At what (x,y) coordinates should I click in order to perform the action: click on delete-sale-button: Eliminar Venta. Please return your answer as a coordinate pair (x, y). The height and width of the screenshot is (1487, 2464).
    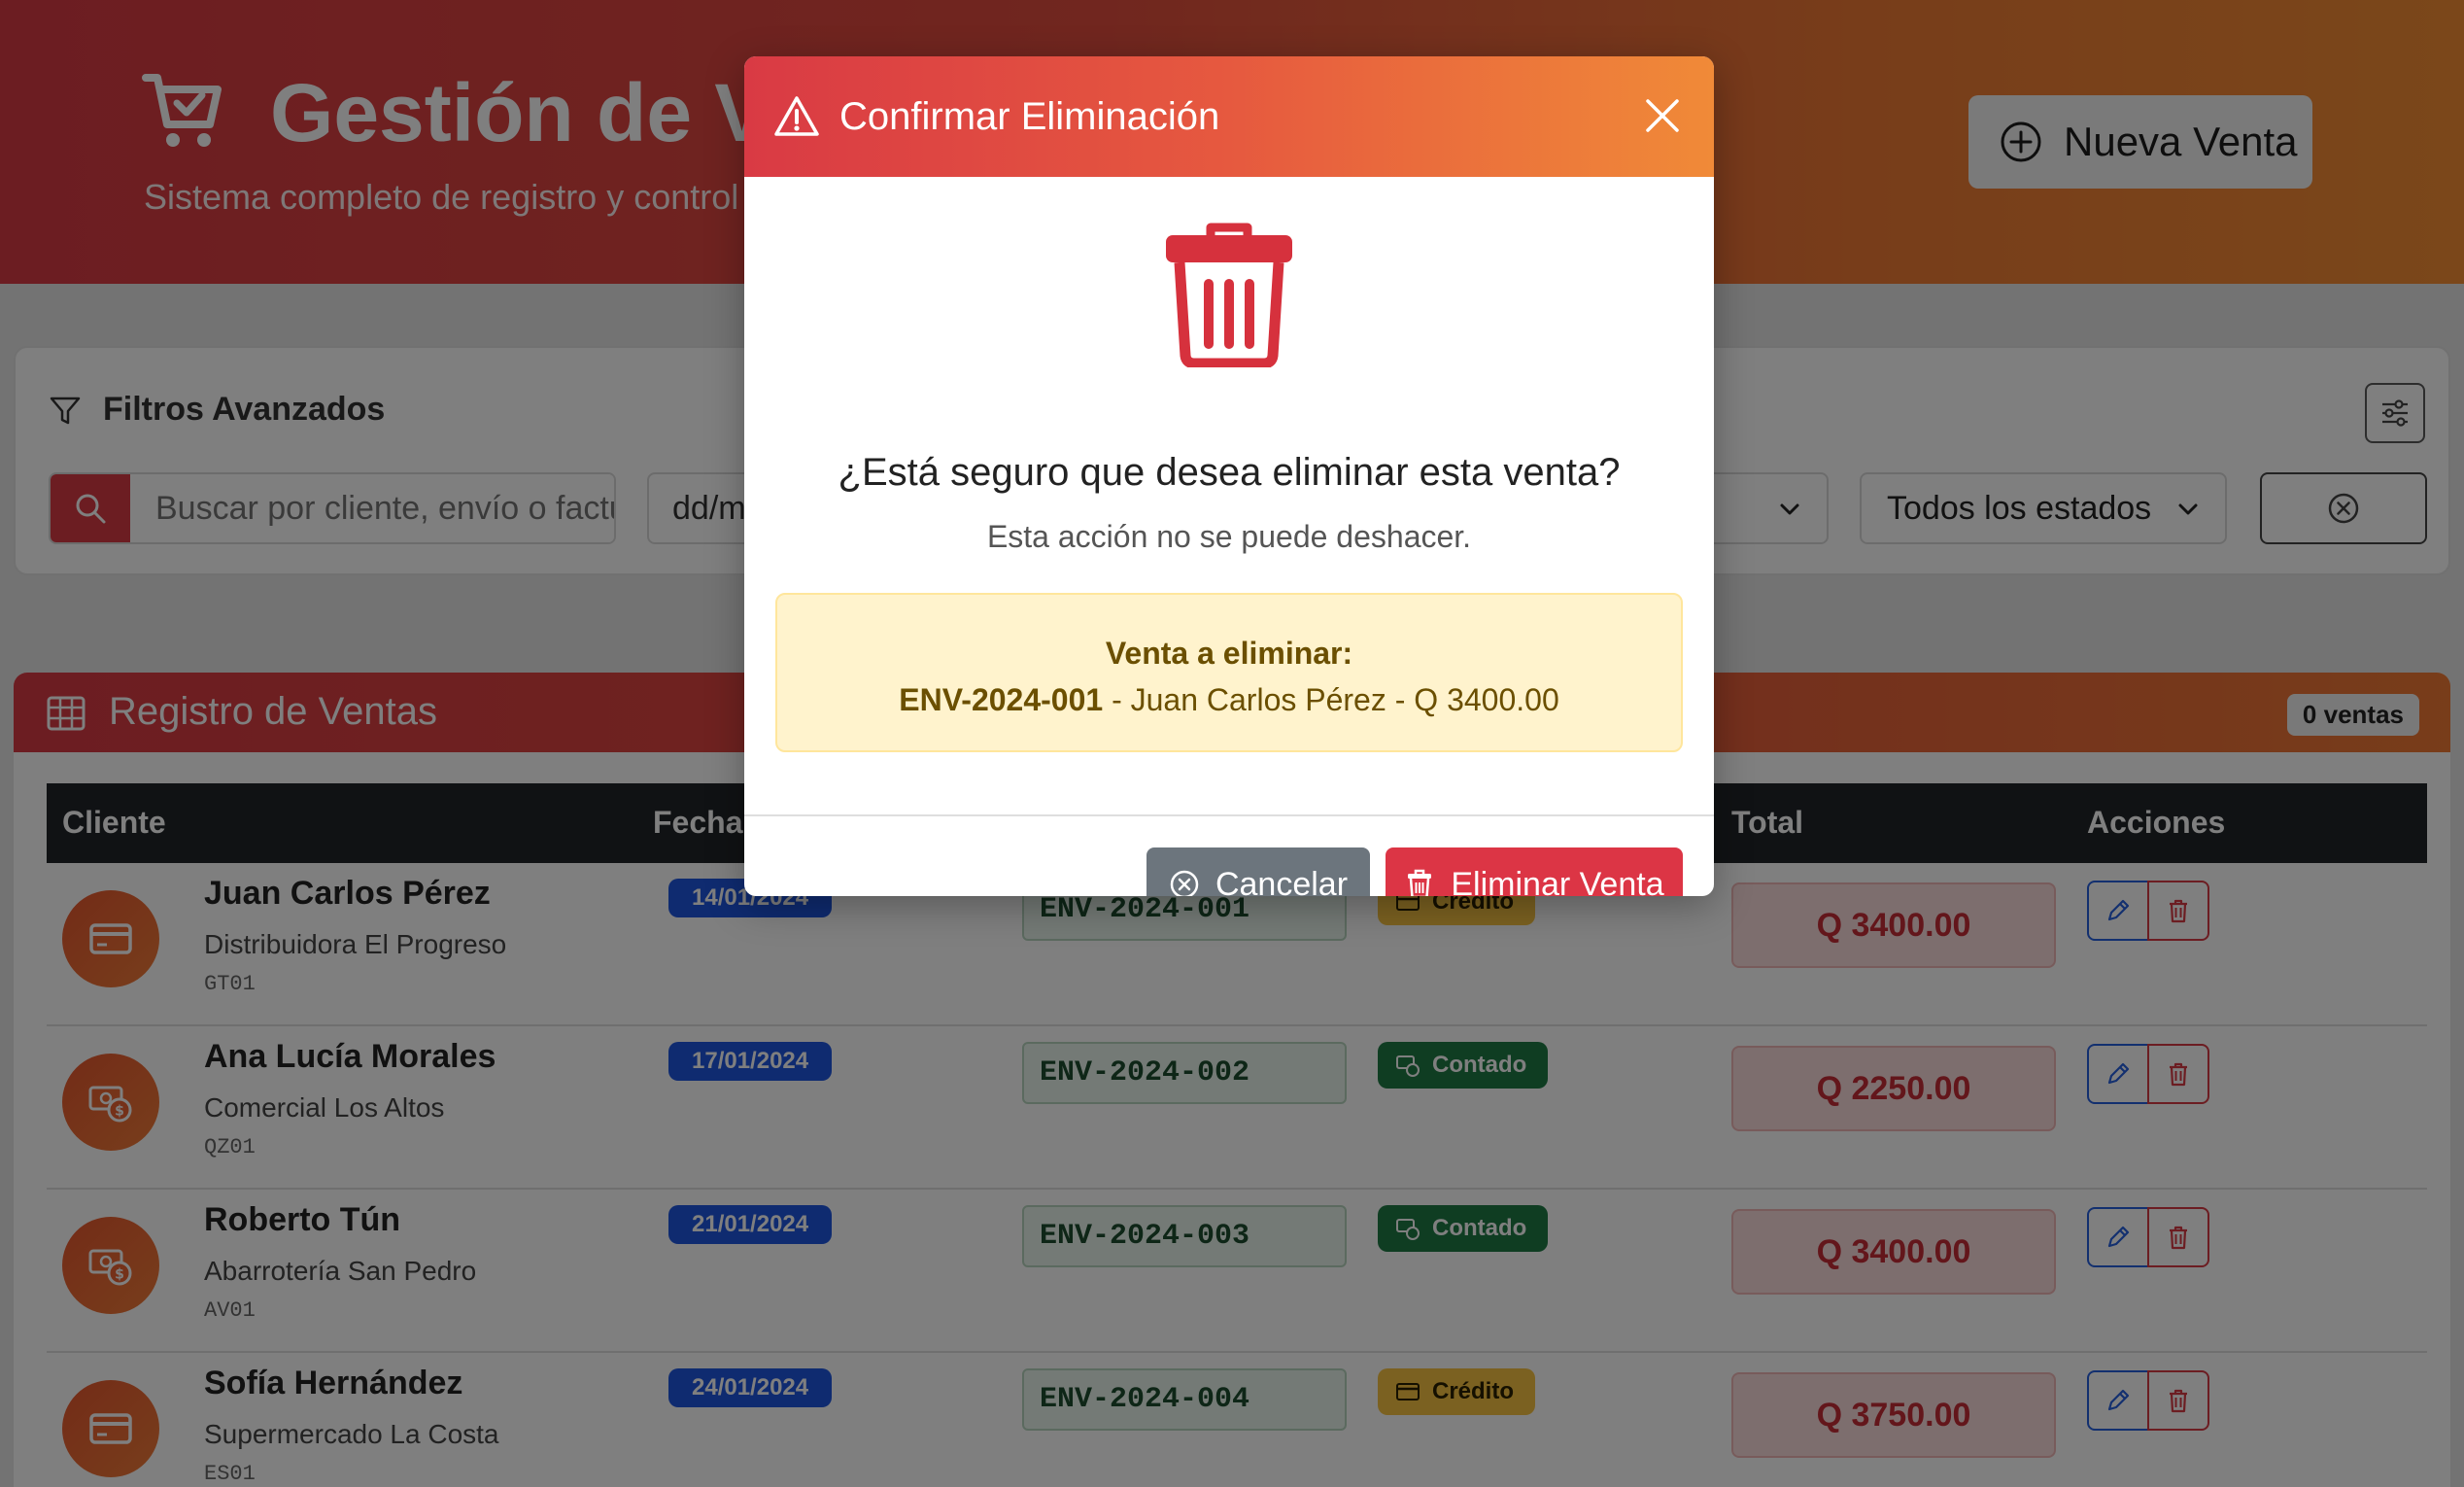
    Looking at the image, I should click on (1534, 871).